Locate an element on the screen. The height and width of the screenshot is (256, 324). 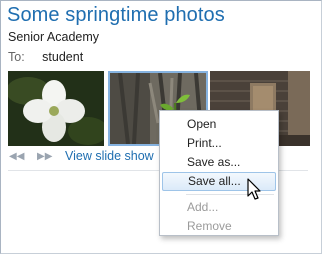
photo-thumbnail-flower is located at coordinates (56, 108).